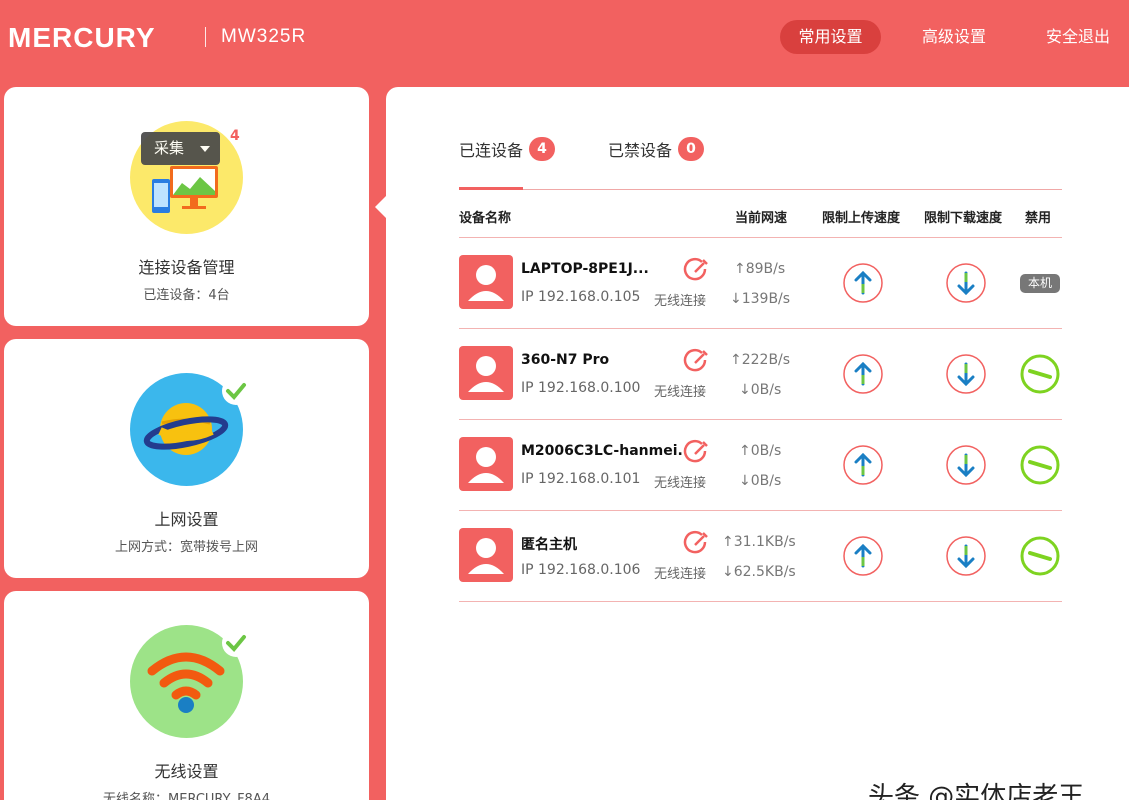  I want to click on download-speed-value: 62.5KB/s, so click(764, 572).